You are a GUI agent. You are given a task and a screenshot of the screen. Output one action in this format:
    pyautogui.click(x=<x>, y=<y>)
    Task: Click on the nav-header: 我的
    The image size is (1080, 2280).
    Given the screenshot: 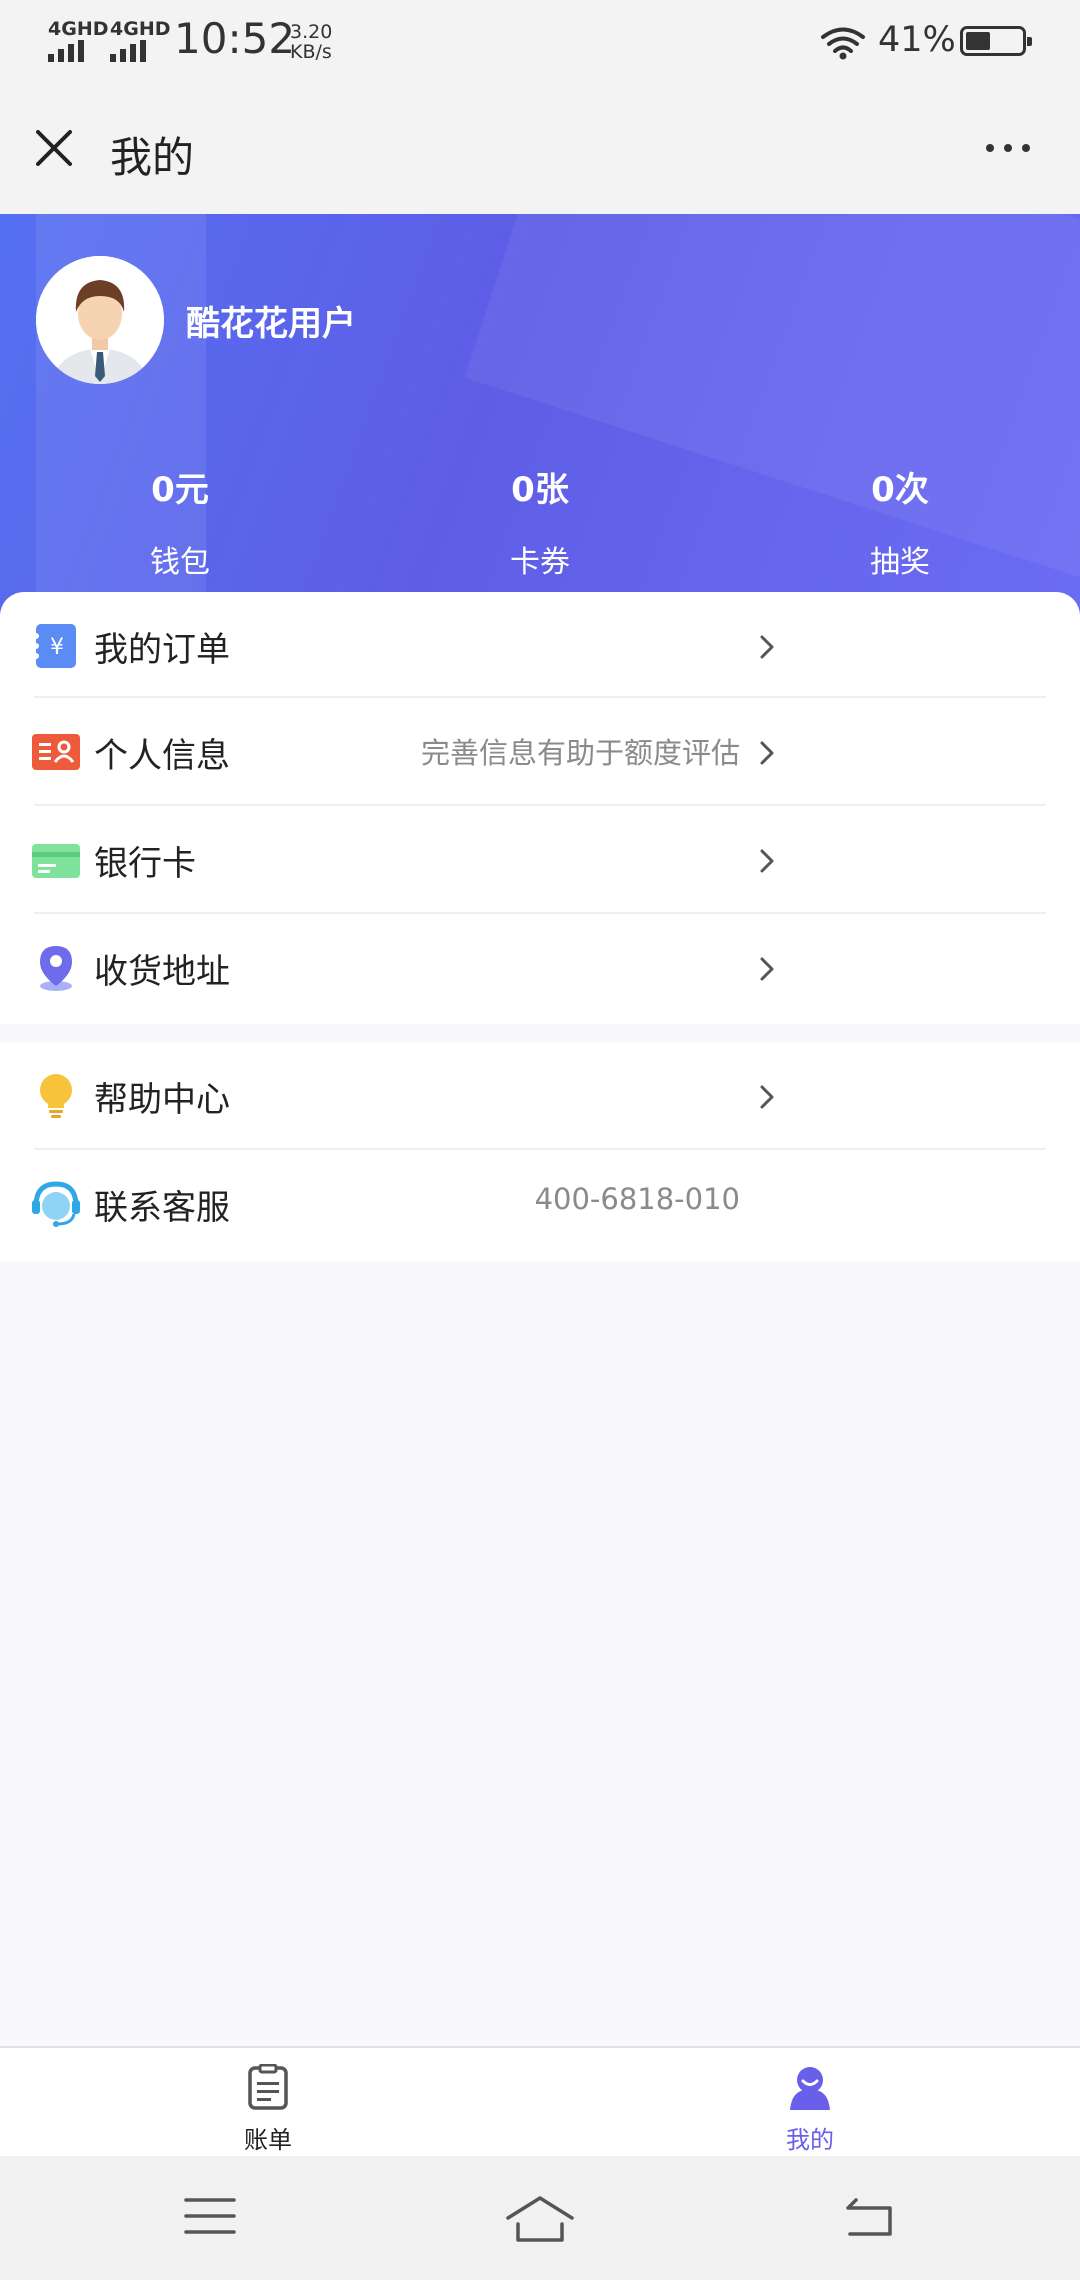 What is the action you would take?
    pyautogui.click(x=540, y=149)
    